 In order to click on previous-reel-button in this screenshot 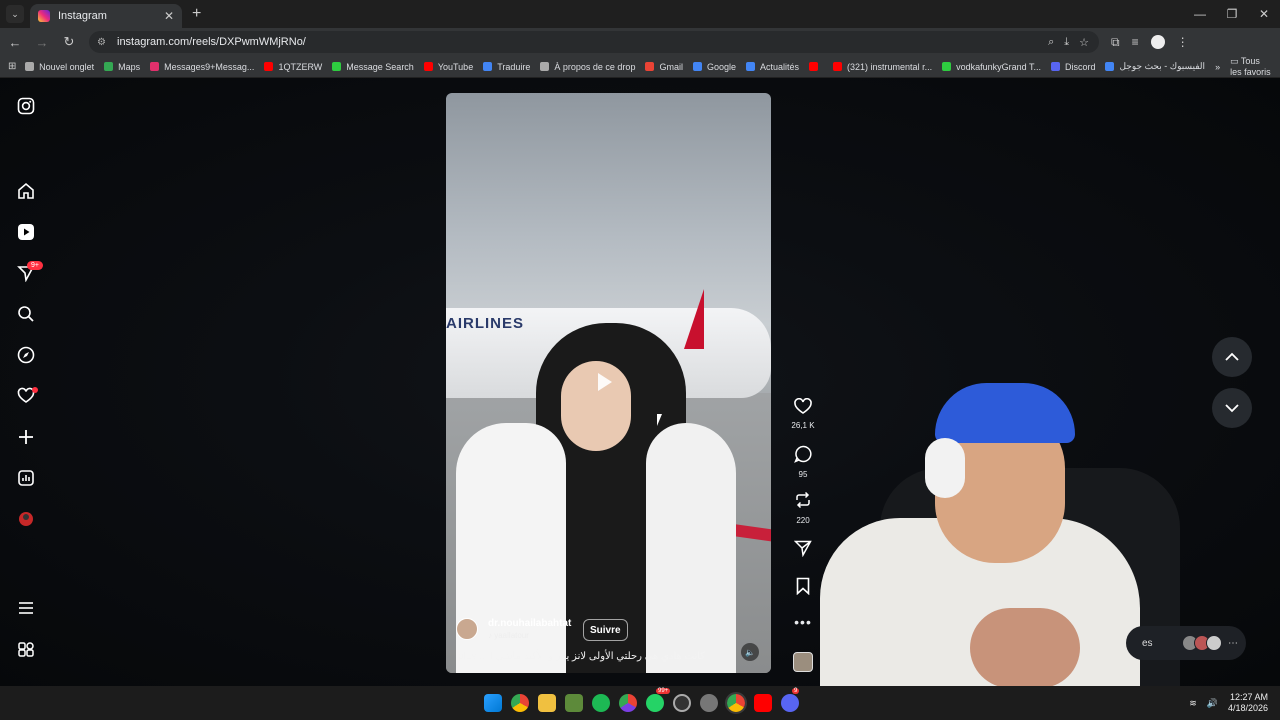, I will do `click(1232, 357)`.